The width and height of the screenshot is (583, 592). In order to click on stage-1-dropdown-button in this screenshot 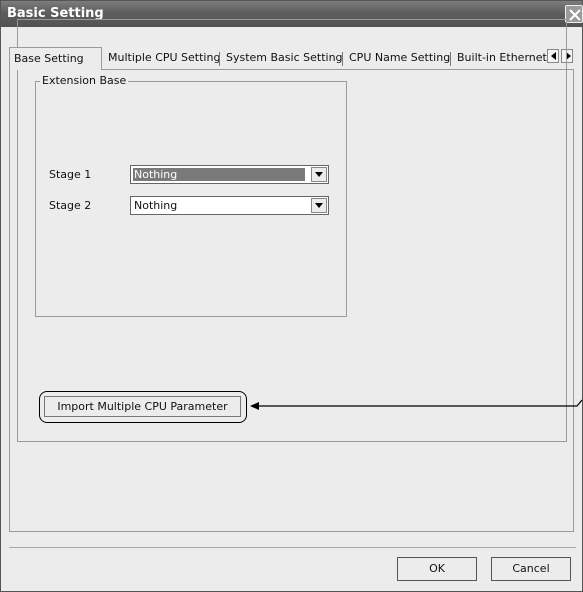, I will do `click(319, 174)`.